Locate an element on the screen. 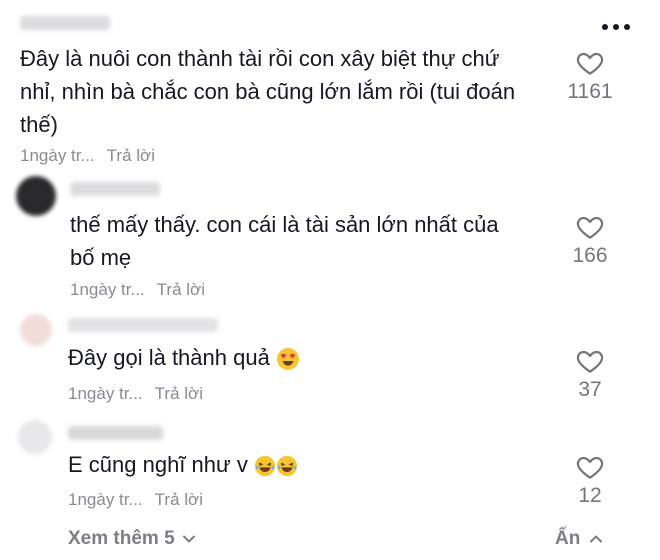 The height and width of the screenshot is (560, 660). more-options-icon is located at coordinates (616, 27).